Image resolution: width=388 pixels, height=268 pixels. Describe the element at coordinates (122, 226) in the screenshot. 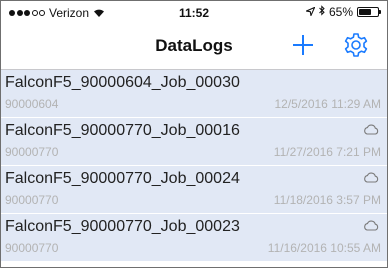

I see `datalog-title: FalconF5_90000770_Job_00023` at that location.